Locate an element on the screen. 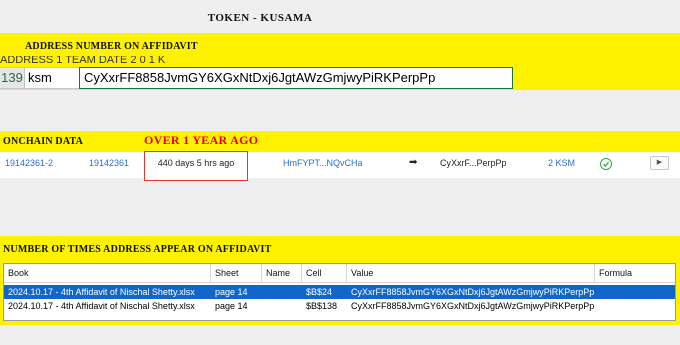  cell-ref: $B$24 is located at coordinates (319, 292).